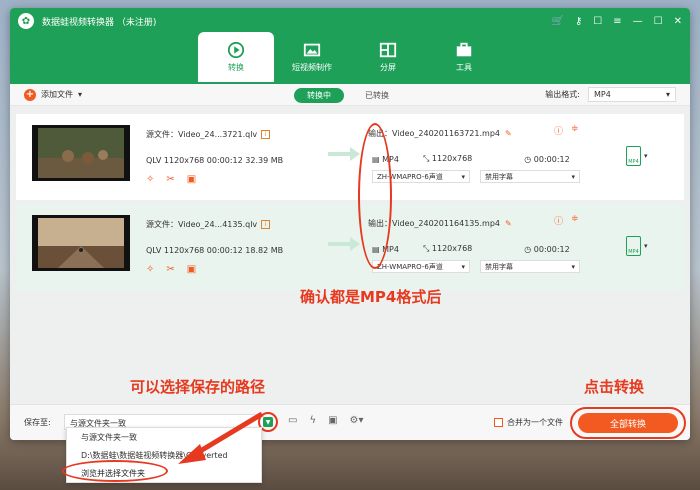 Image resolution: width=700 pixels, height=490 pixels. Describe the element at coordinates (312, 420) in the screenshot. I see `hardware-accel-icon: ϟ` at that location.